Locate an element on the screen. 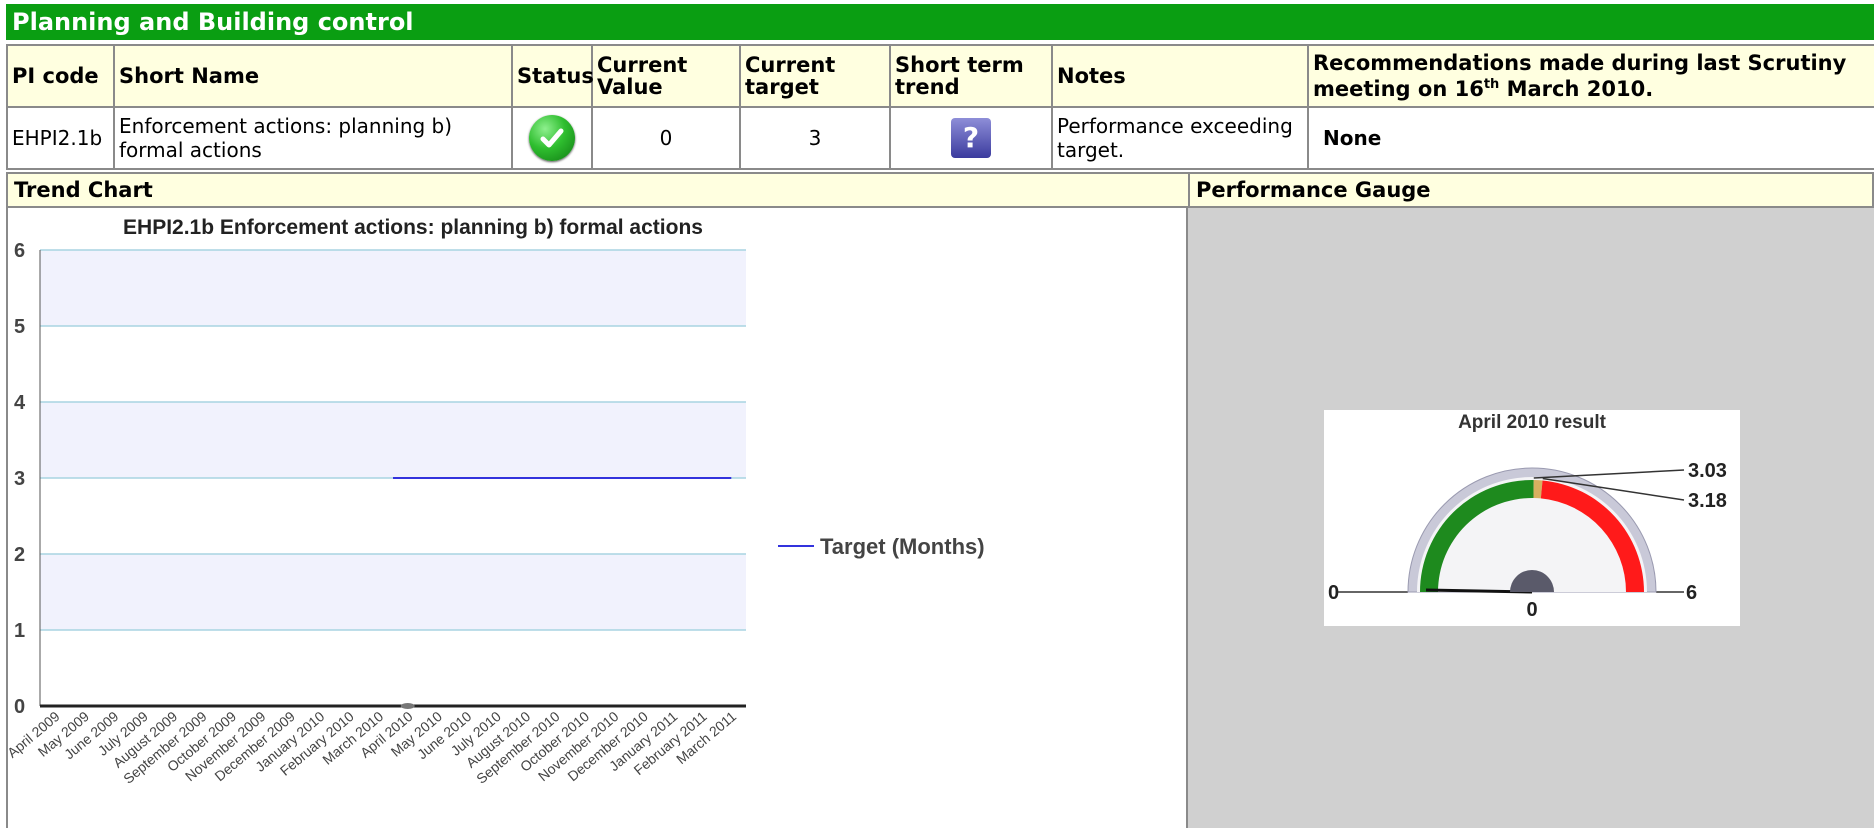  trend-chart-heading: Trend Chart is located at coordinates (598, 190).